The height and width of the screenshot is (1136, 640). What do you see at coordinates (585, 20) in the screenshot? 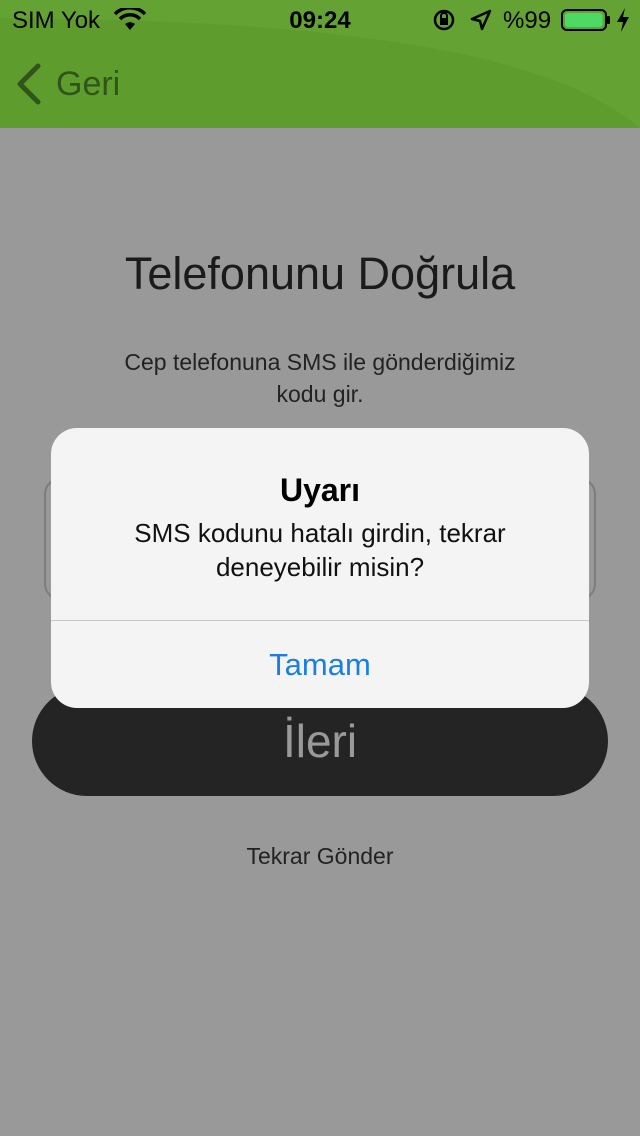
I see `battery-icon` at bounding box center [585, 20].